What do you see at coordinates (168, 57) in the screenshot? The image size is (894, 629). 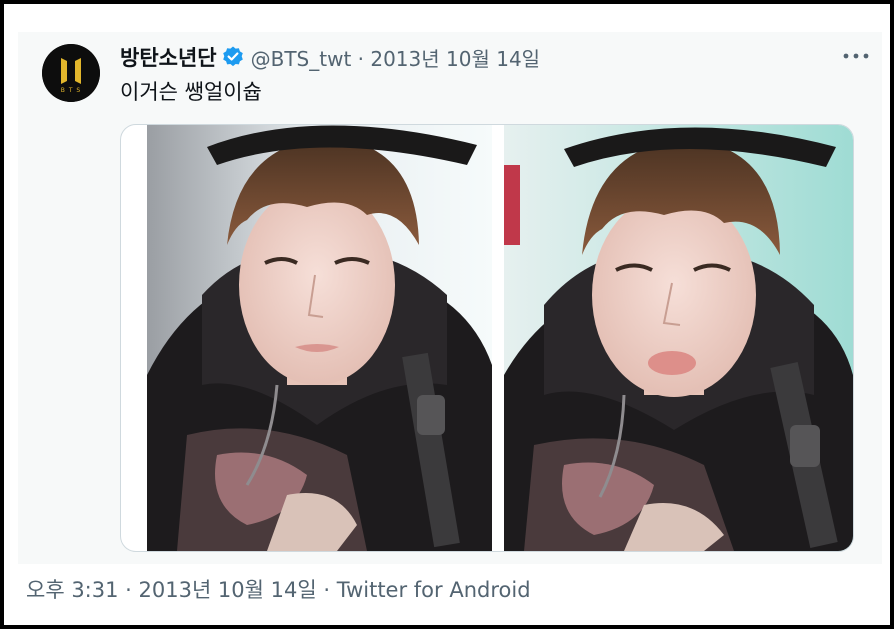 I see `author-name: 방탄소년단` at bounding box center [168, 57].